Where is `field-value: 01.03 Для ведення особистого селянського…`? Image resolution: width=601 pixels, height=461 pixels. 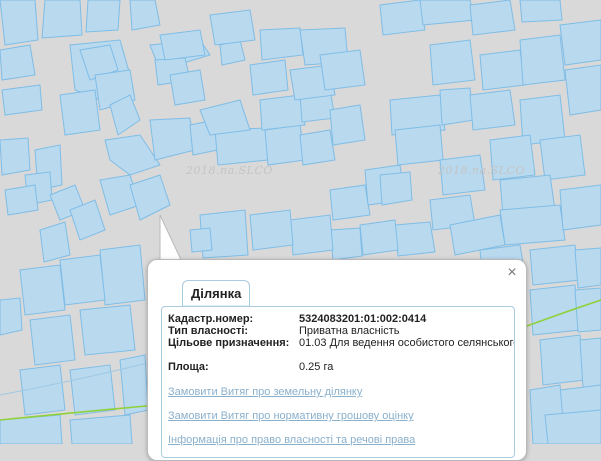
field-value: 01.03 Для ведення особистого селянського… is located at coordinates (407, 343).